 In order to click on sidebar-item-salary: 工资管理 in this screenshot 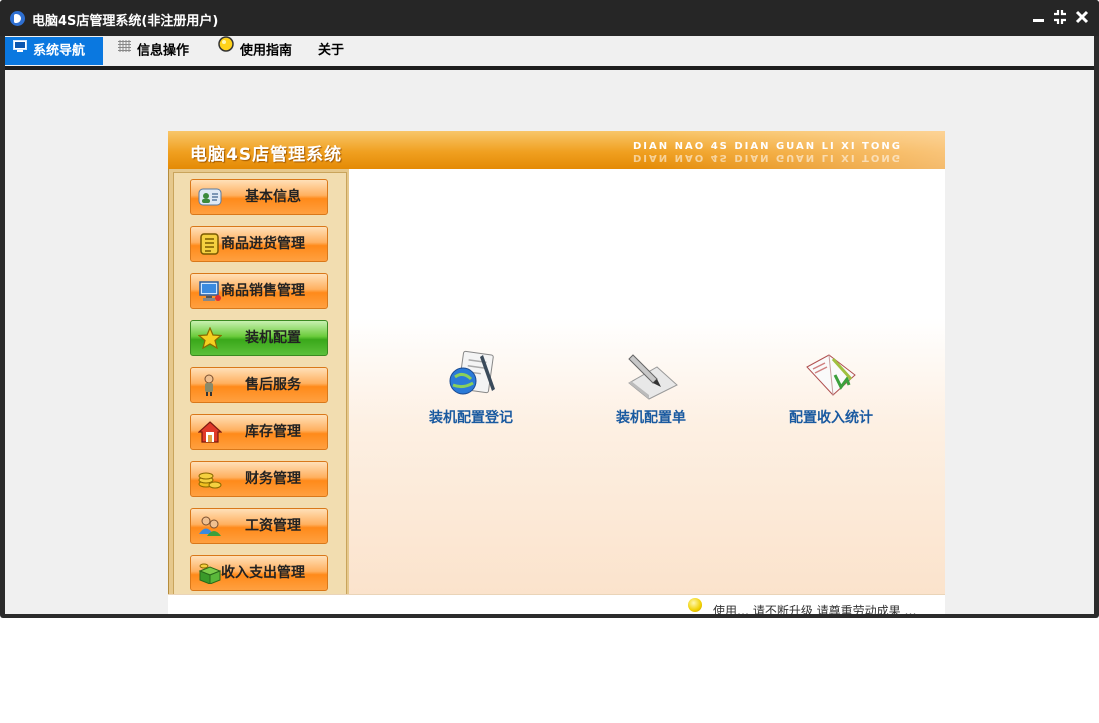, I will do `click(259, 526)`.